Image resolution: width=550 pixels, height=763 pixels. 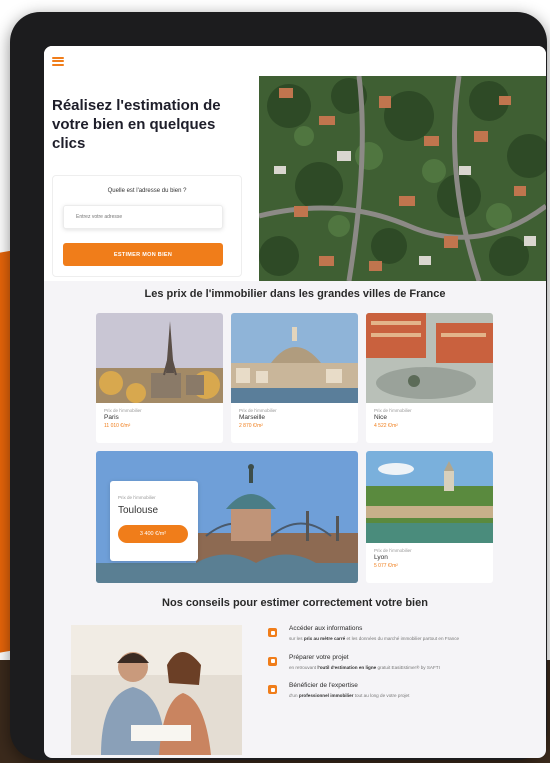 I want to click on toulouse-price-button: 3 400 €/m², so click(x=153, y=534).